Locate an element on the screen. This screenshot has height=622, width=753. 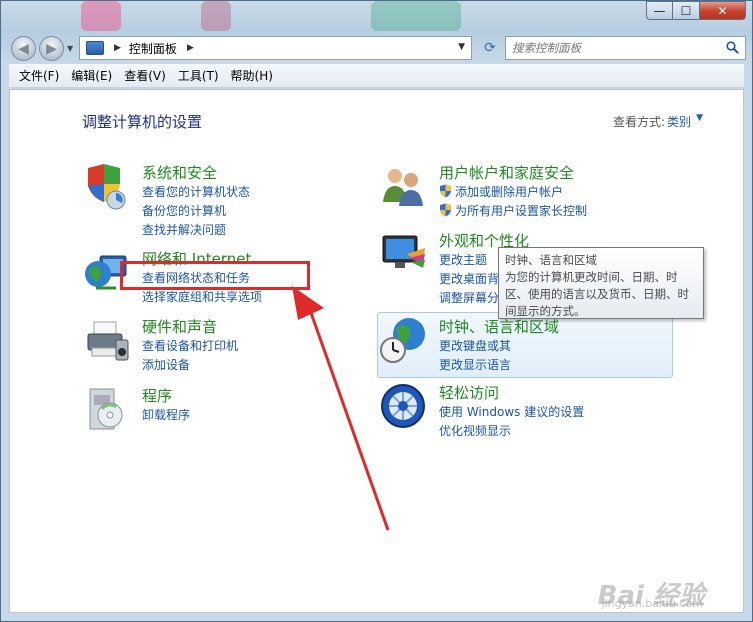
close-button: ✕ is located at coordinates (723, 10).